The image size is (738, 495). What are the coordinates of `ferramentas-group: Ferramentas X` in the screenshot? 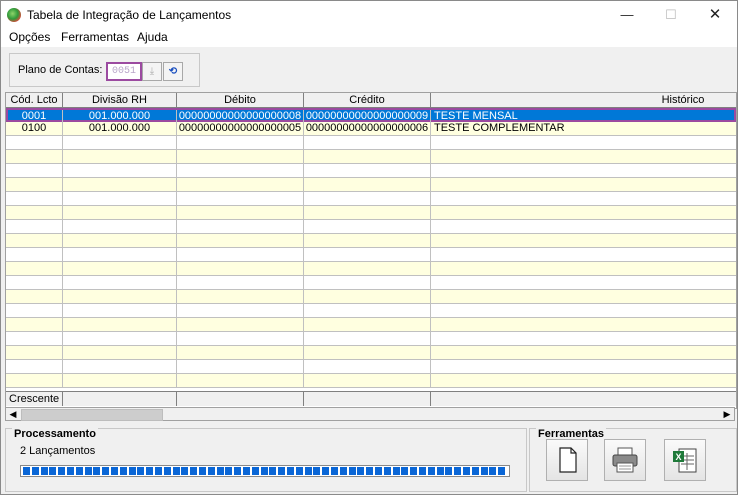 It's located at (633, 460).